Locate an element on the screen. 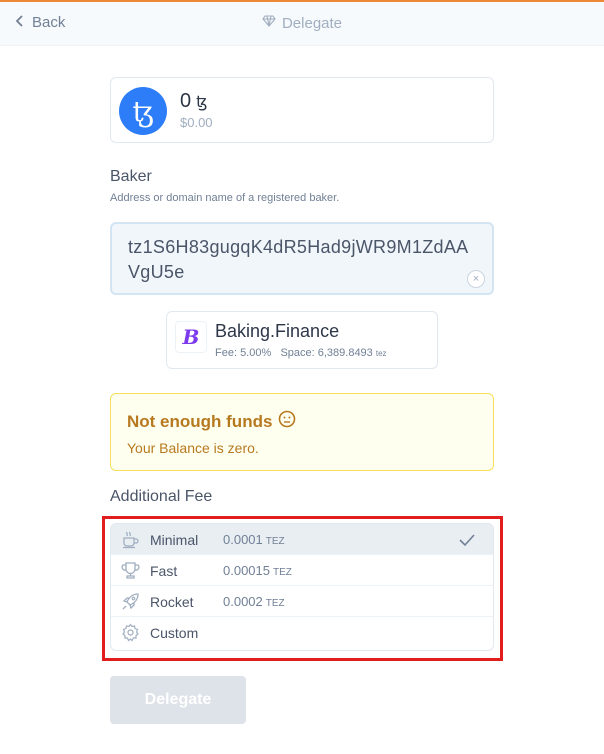 The width and height of the screenshot is (604, 754). baker-logo-icon: B is located at coordinates (191, 337).